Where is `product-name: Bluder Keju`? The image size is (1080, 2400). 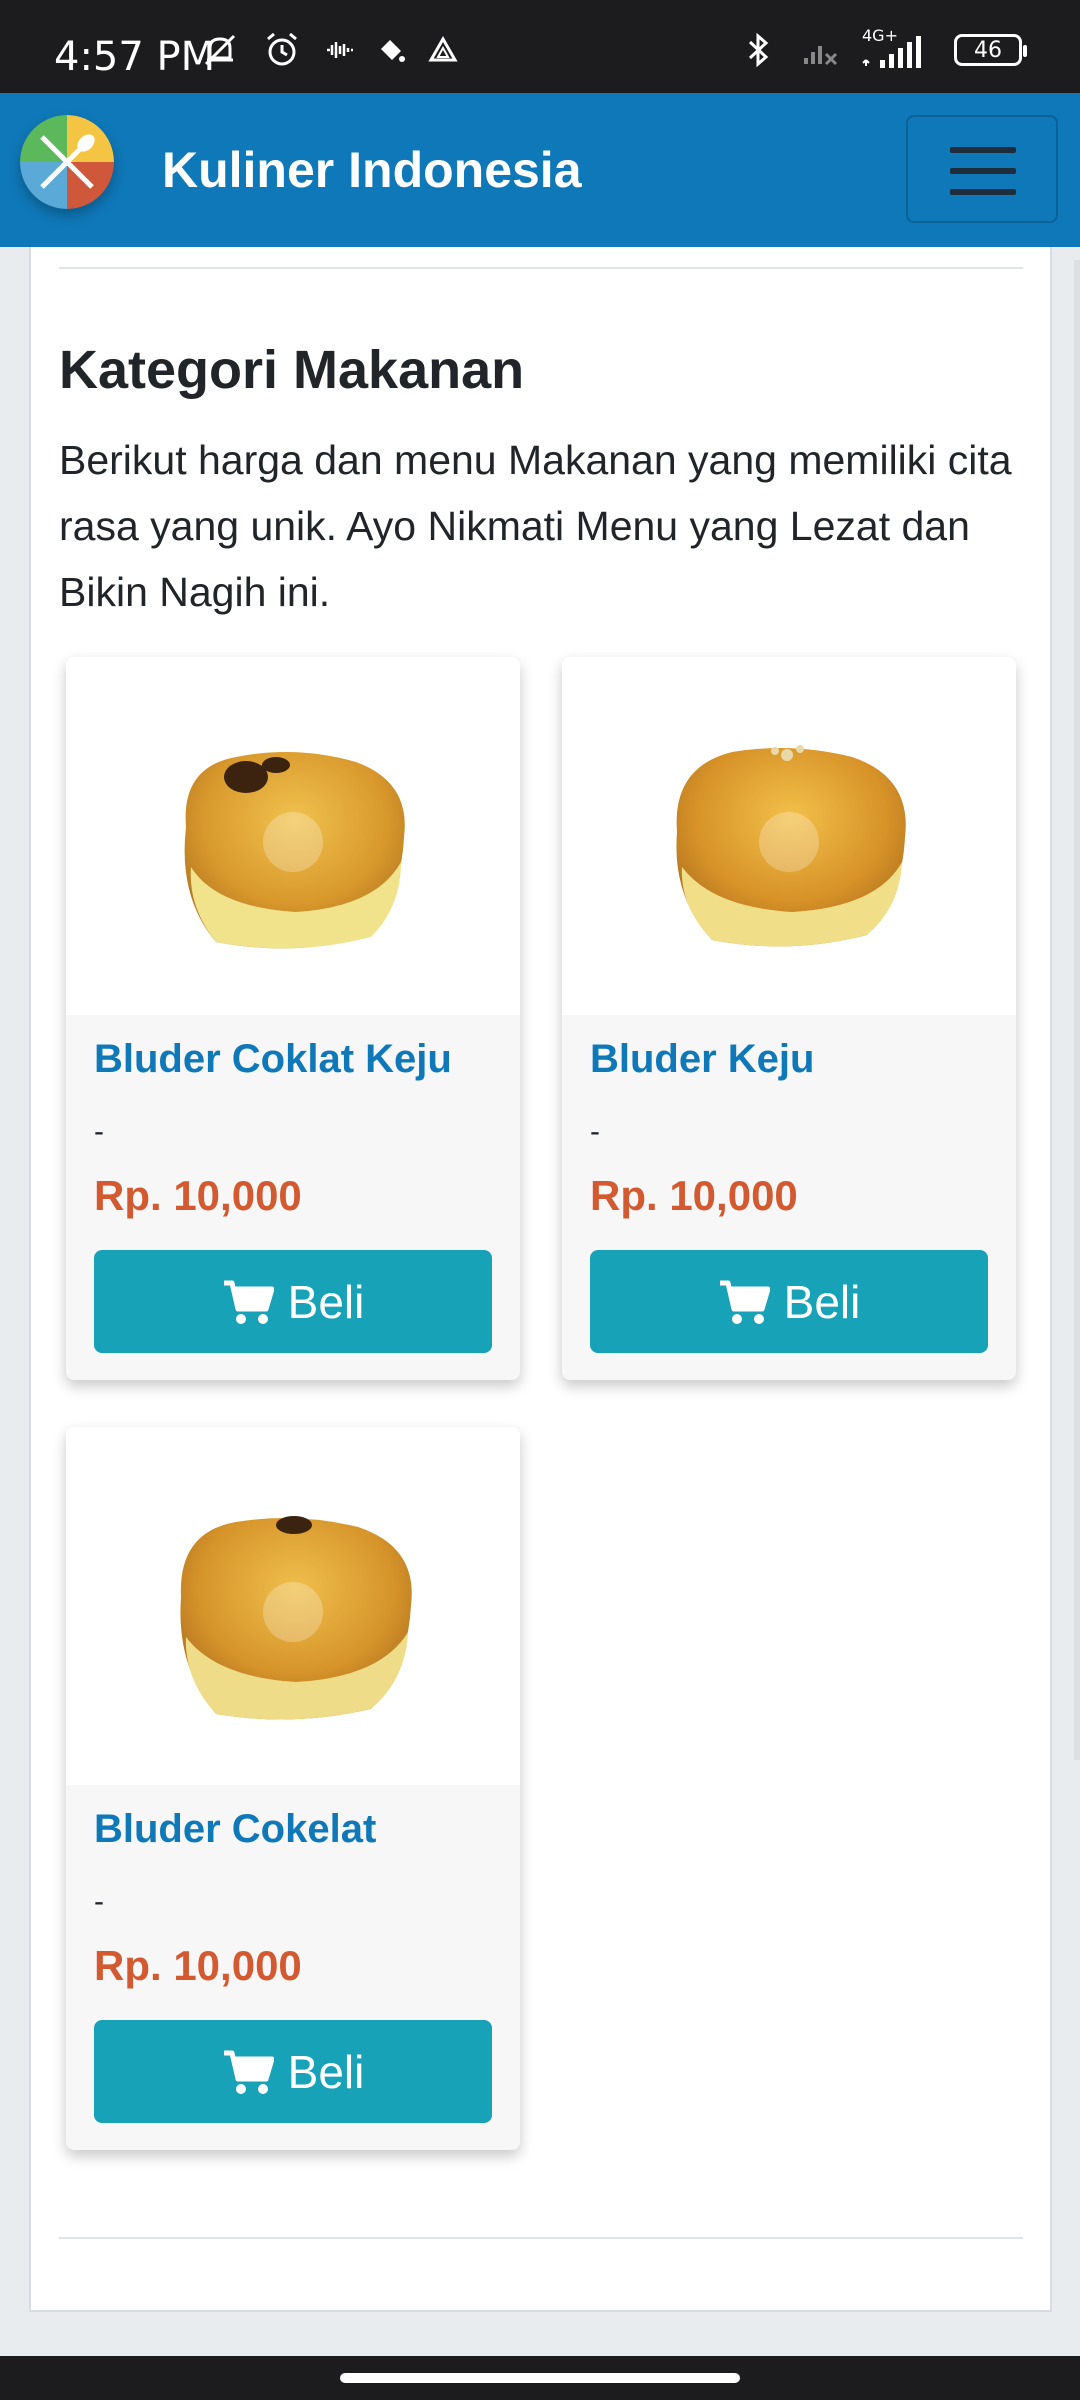
product-name: Bluder Keju is located at coordinates (702, 1059).